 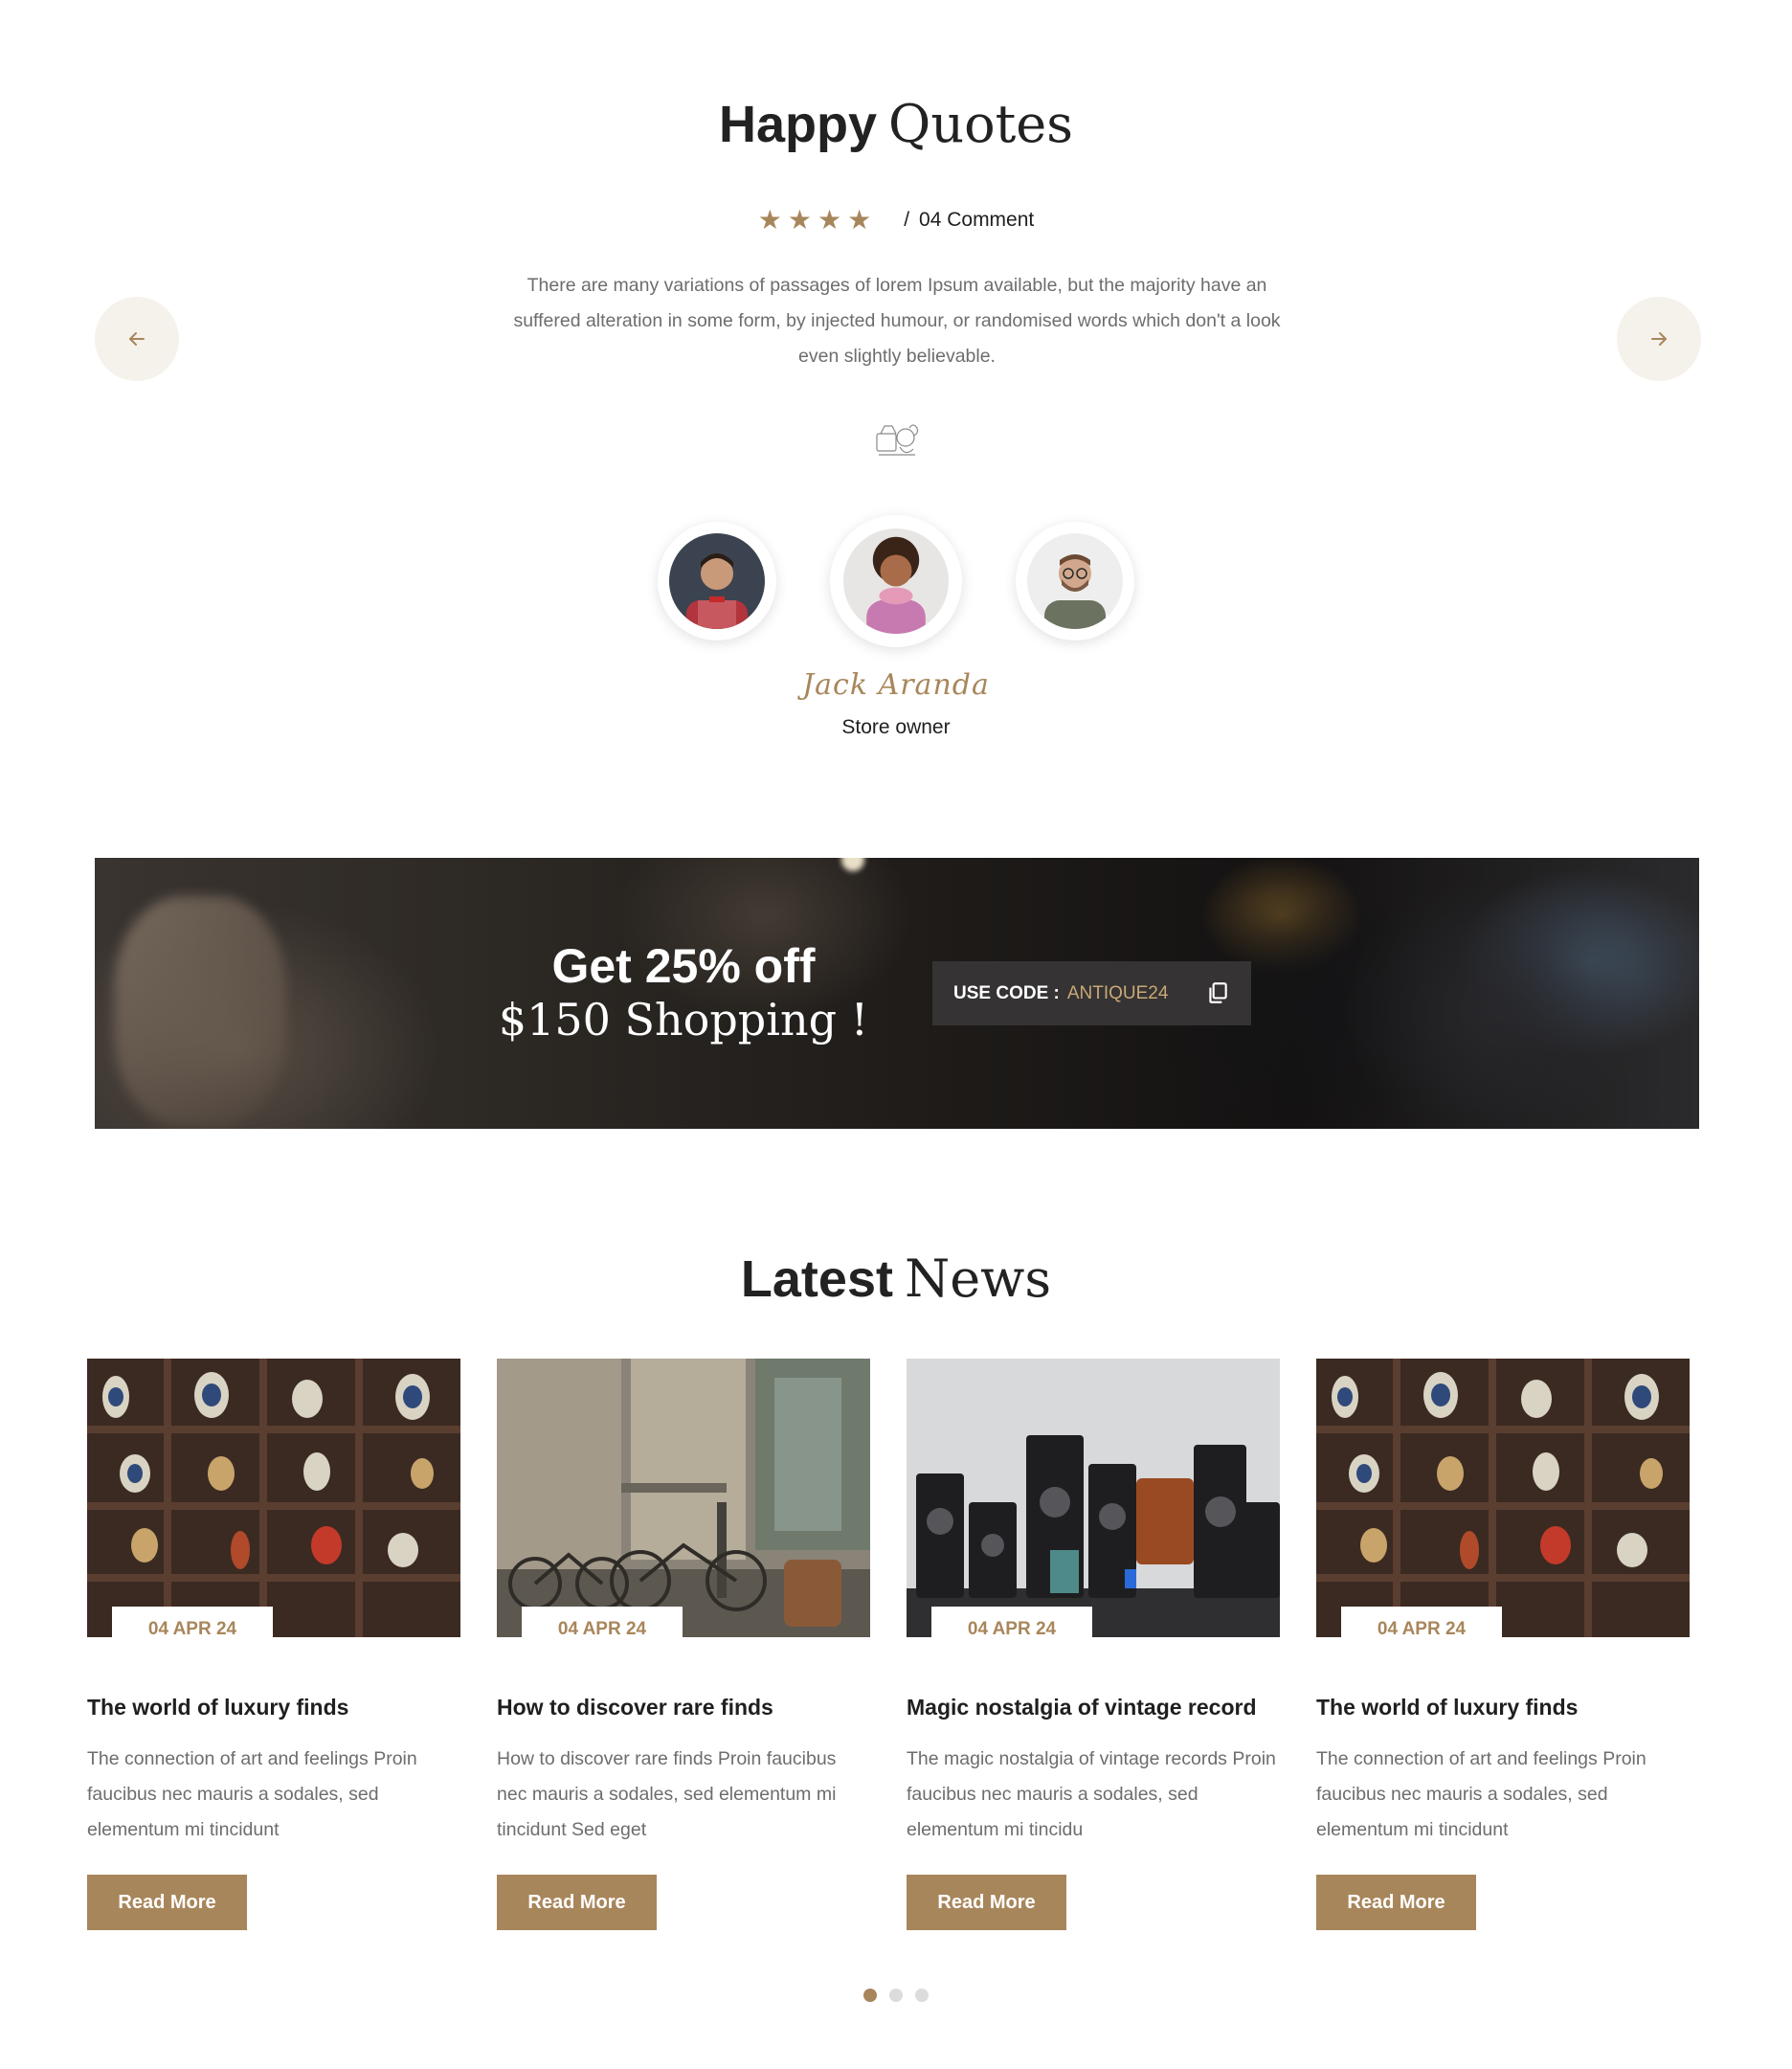 I want to click on copy-icon, so click(x=1218, y=992).